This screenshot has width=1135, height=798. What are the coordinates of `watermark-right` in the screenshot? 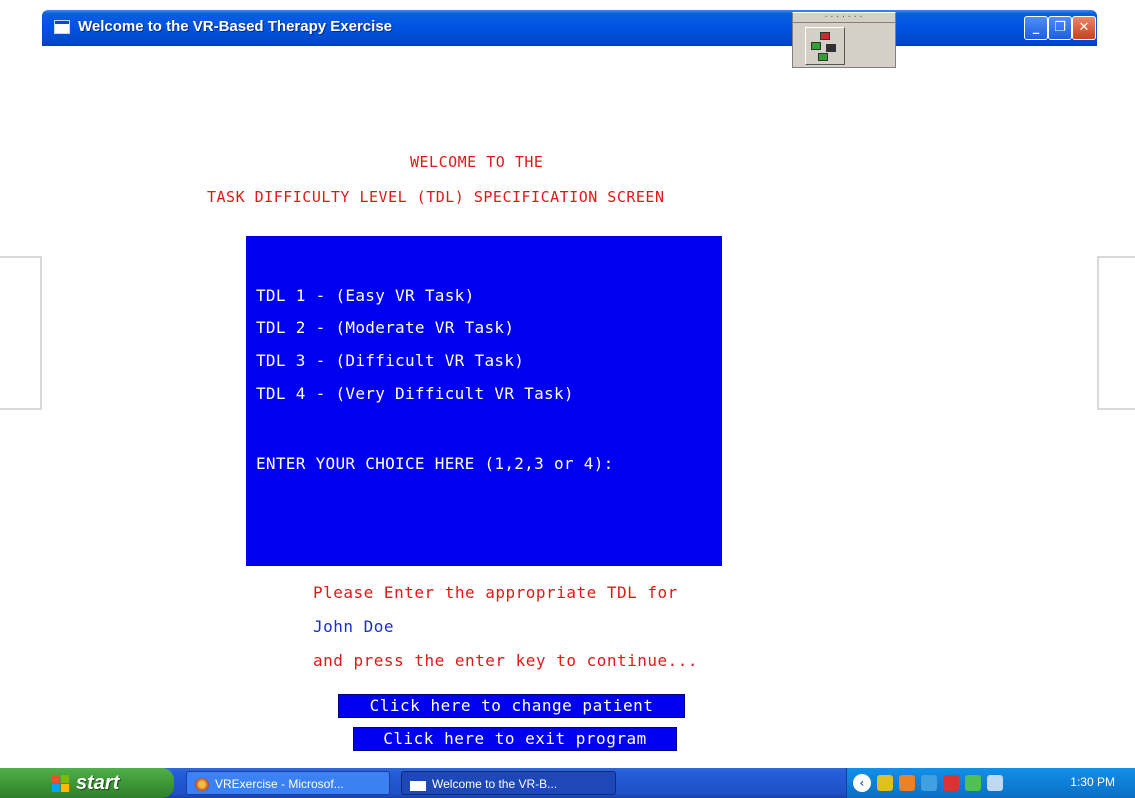 It's located at (1116, 333).